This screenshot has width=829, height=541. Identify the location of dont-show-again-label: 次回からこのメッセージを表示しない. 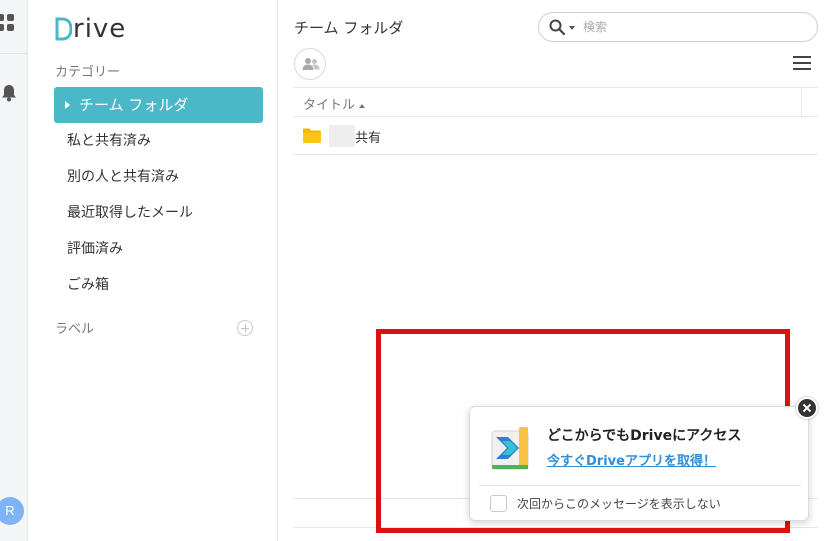
(619, 503).